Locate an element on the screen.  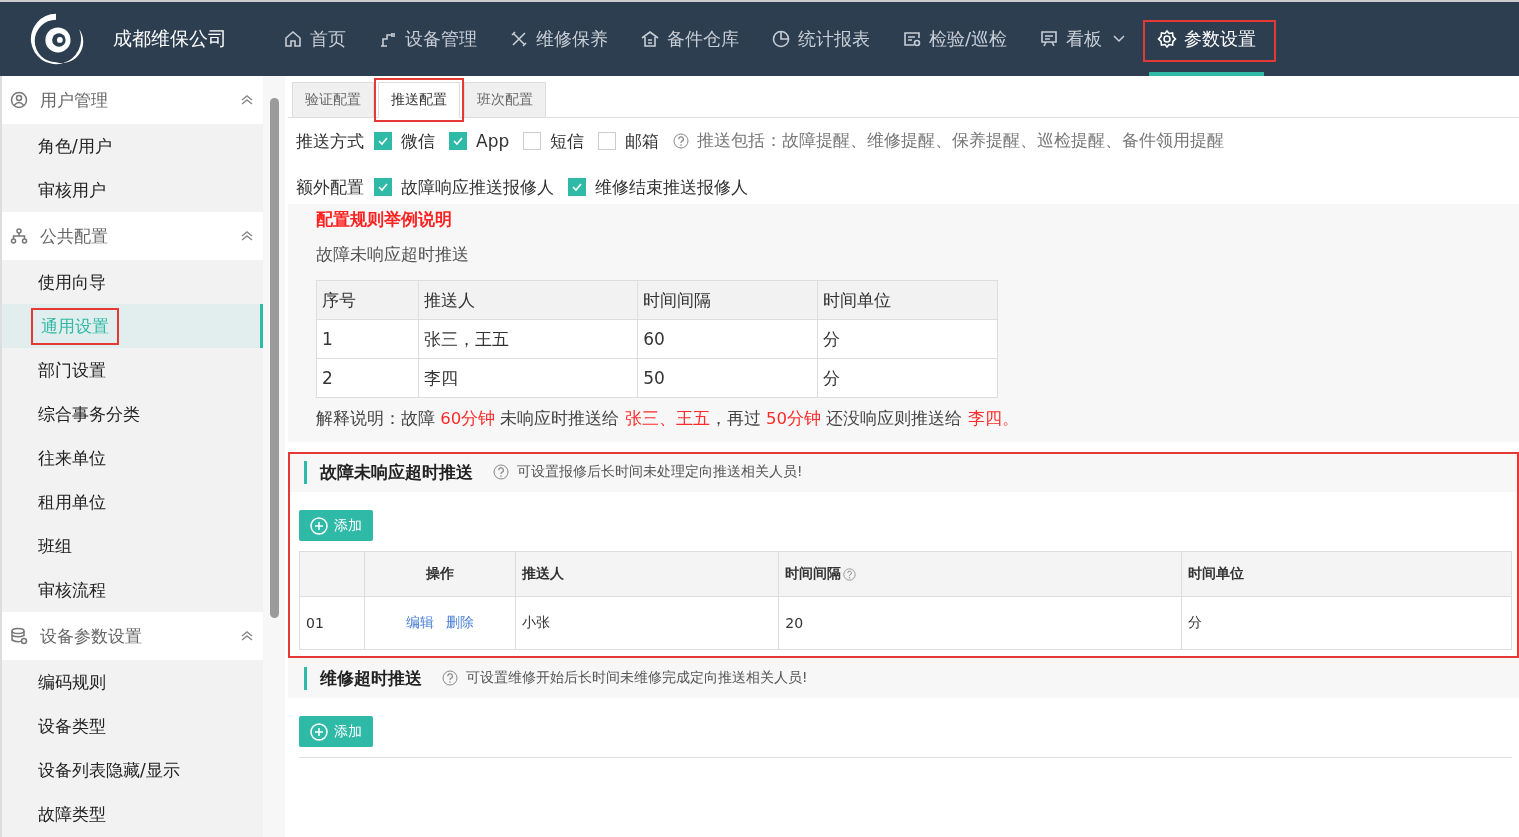
document-pin-icon is located at coordinates (912, 39).